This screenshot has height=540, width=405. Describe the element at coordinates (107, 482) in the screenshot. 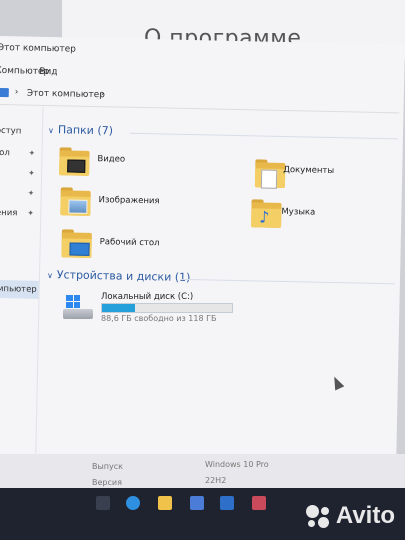

I see `info-version-label: Версия` at that location.